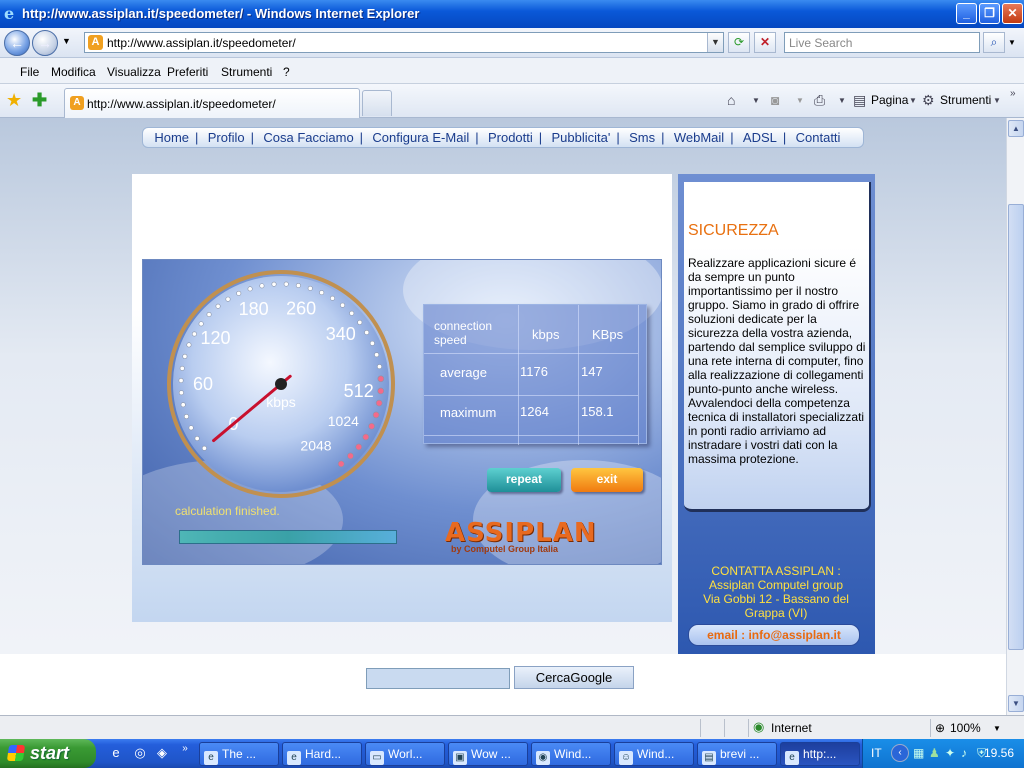 The height and width of the screenshot is (768, 1024). What do you see at coordinates (876, 753) in the screenshot?
I see `language-indicator: IT` at bounding box center [876, 753].